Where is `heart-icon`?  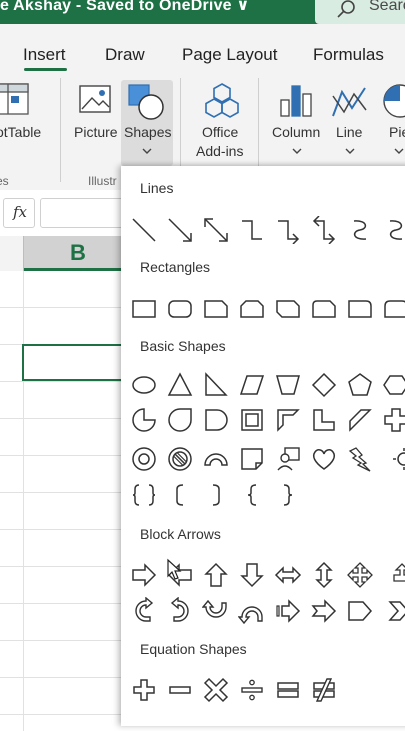
heart-icon is located at coordinates (324, 459).